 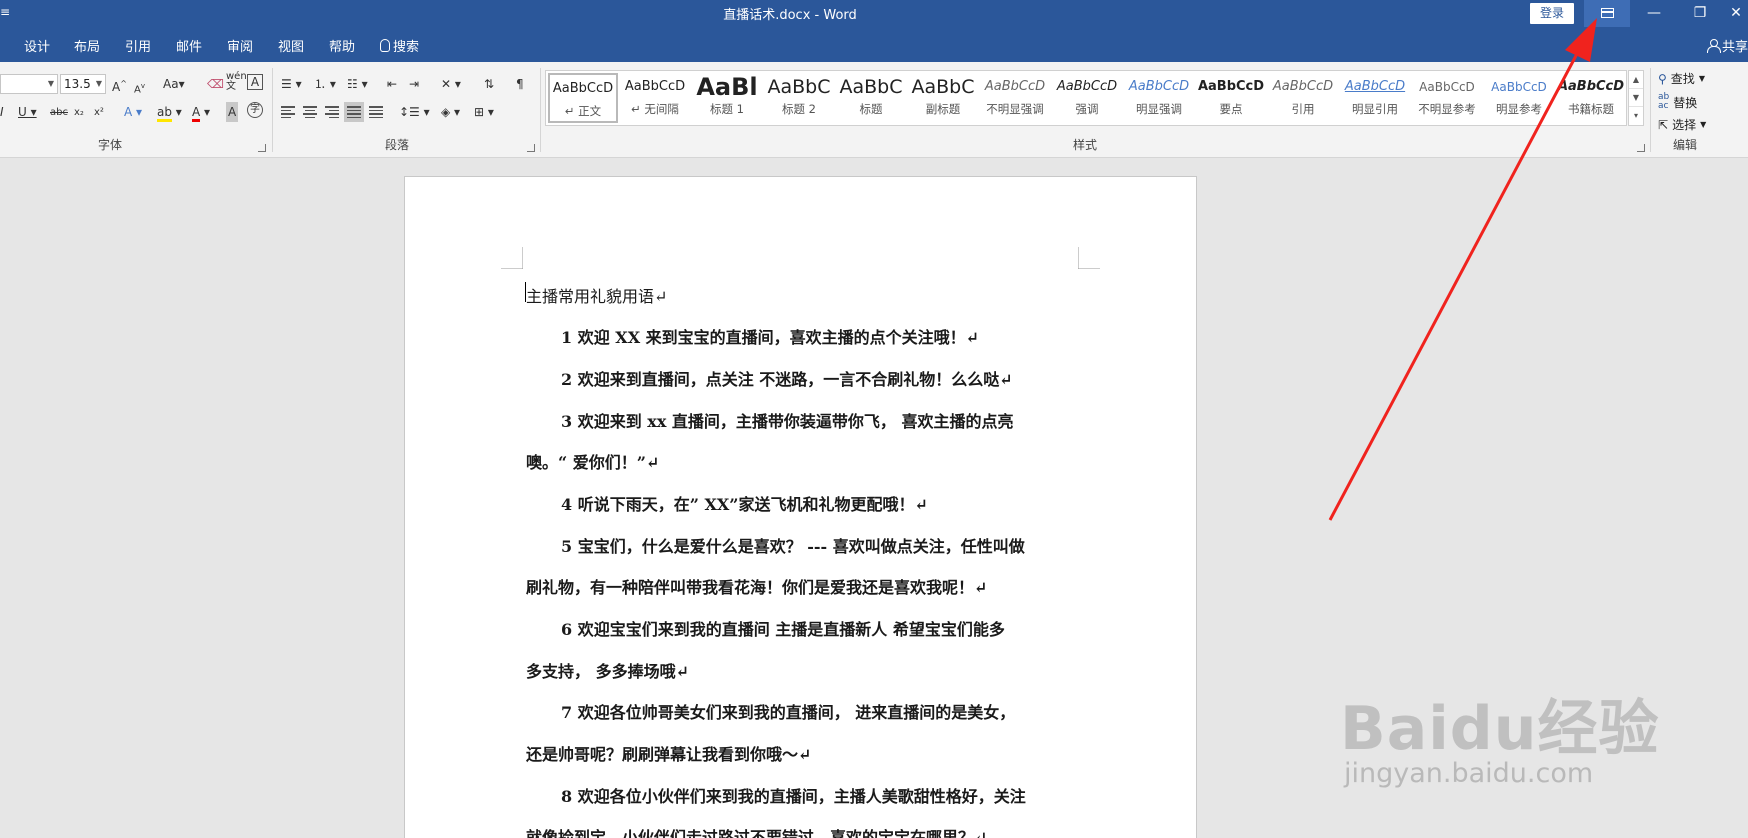 I want to click on document-line: 噢。“ 爱你们！”↵, so click(x=806, y=461).